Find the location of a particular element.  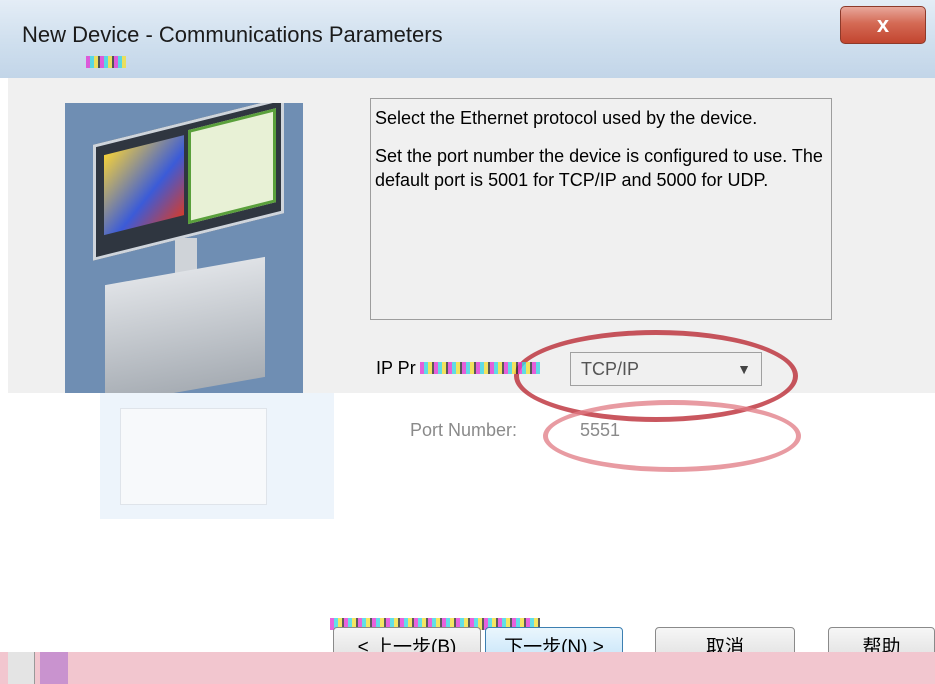

window-title: New Device - Communications Parameters is located at coordinates (232, 34).